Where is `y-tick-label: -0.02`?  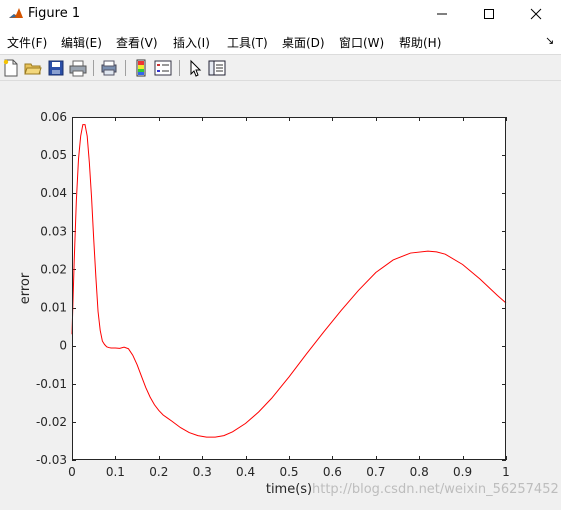 y-tick-label: -0.02 is located at coordinates (51, 422).